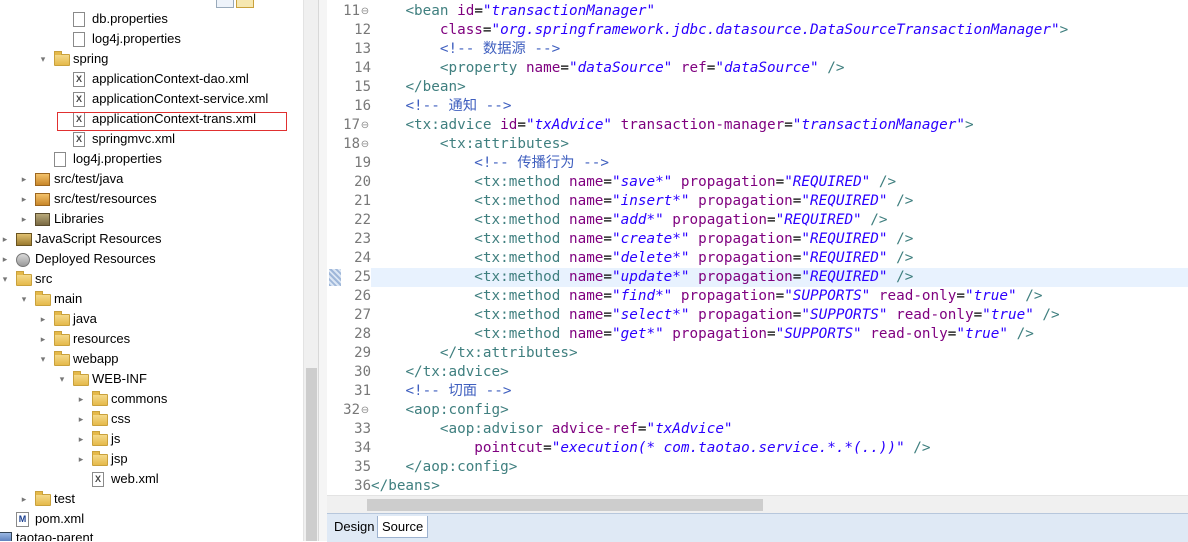 The image size is (1188, 542). What do you see at coordinates (351, 144) in the screenshot?
I see `line-number: 18` at bounding box center [351, 144].